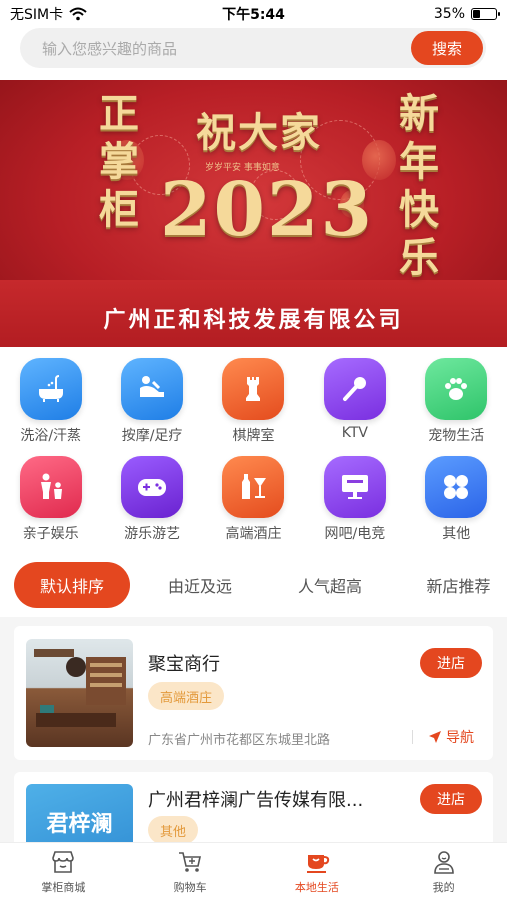 Image resolution: width=507 pixels, height=900 pixels. I want to click on grid-icon, so click(456, 487).